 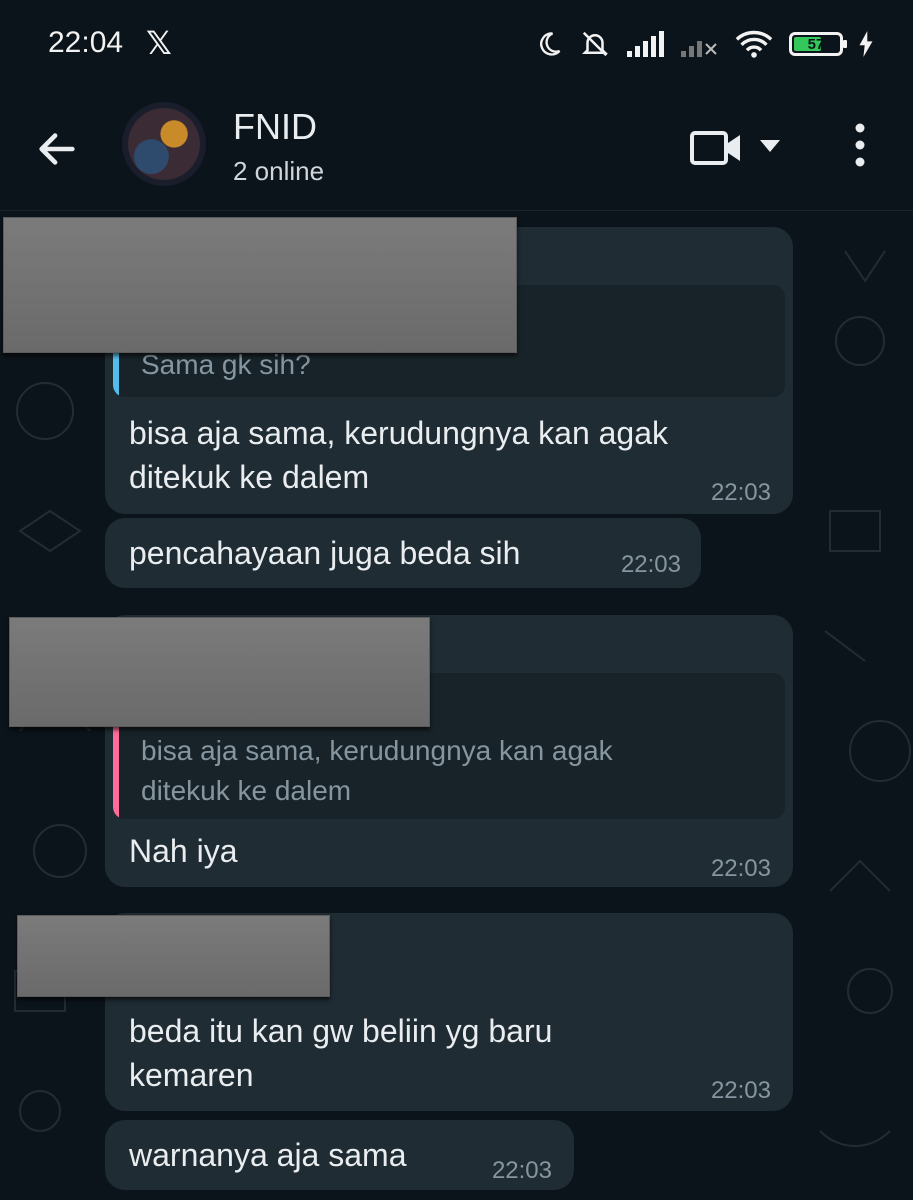 I want to click on caret-down-icon, so click(x=770, y=147).